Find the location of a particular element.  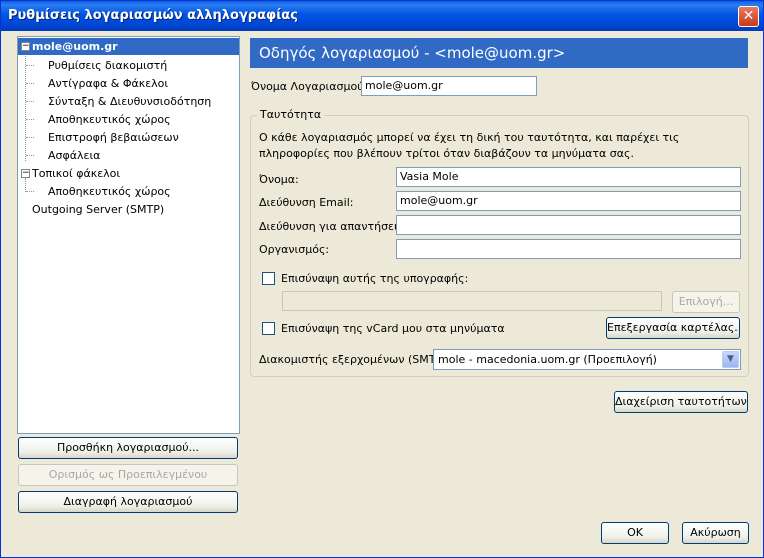

smtp-select: mole - macedonia.uom.gr (Προεπιλογή) ▼ is located at coordinates (587, 359).